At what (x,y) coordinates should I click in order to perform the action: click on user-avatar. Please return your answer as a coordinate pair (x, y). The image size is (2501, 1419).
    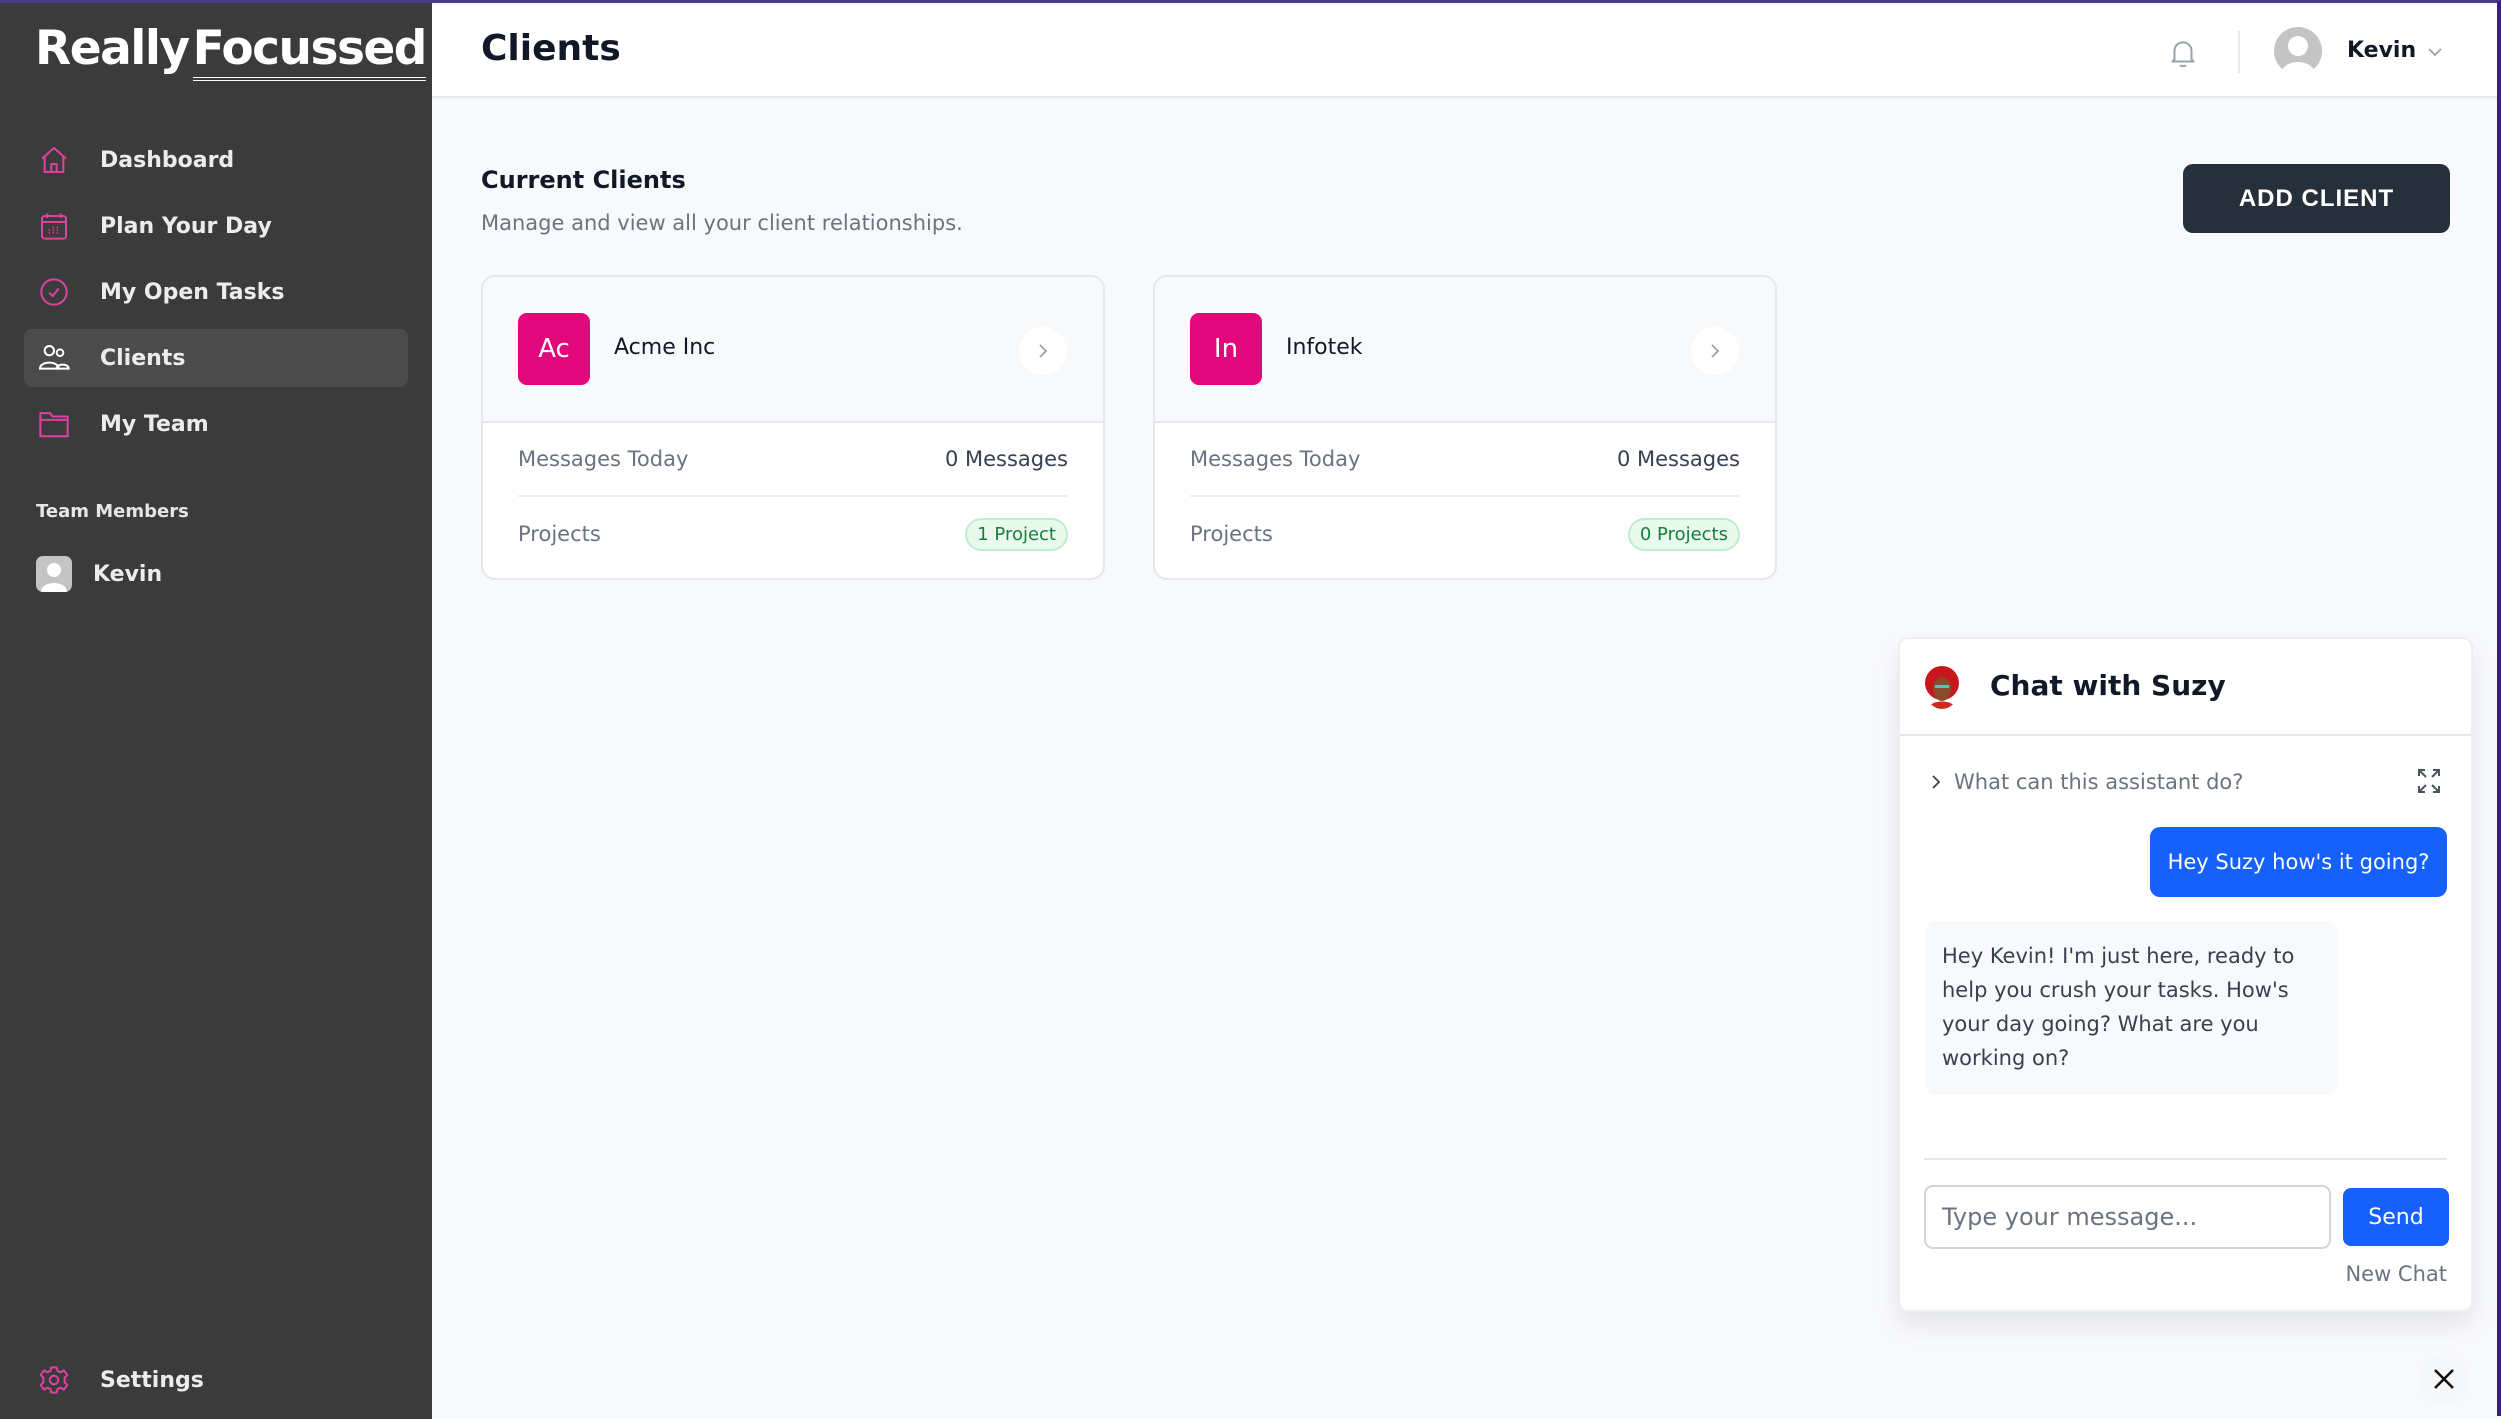
    Looking at the image, I should click on (2298, 51).